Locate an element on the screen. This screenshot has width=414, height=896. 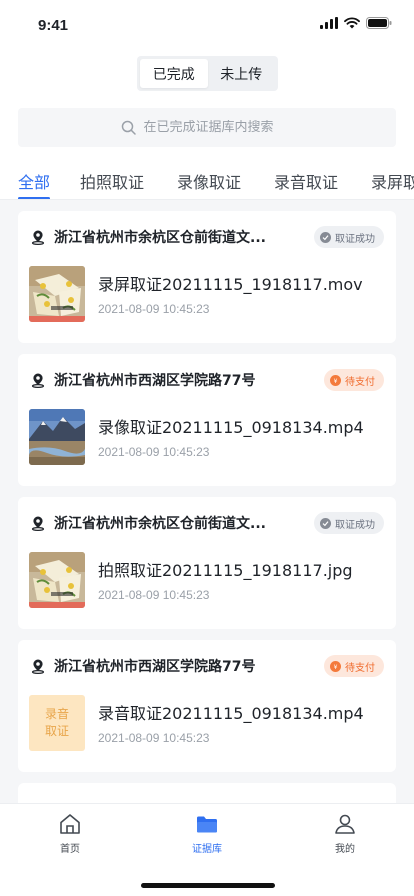
folder-icon is located at coordinates (207, 824).